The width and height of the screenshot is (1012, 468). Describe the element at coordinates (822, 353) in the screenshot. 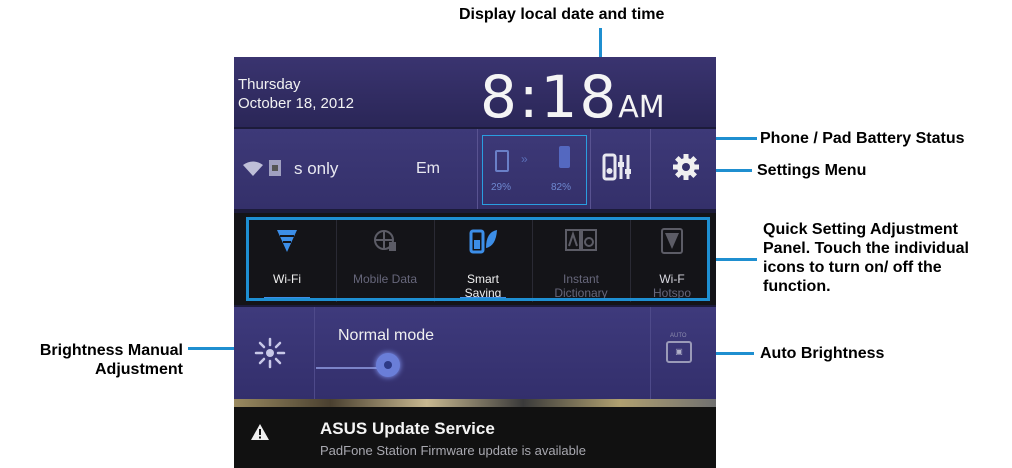

I see `annotation-auto: Auto Brightness` at that location.